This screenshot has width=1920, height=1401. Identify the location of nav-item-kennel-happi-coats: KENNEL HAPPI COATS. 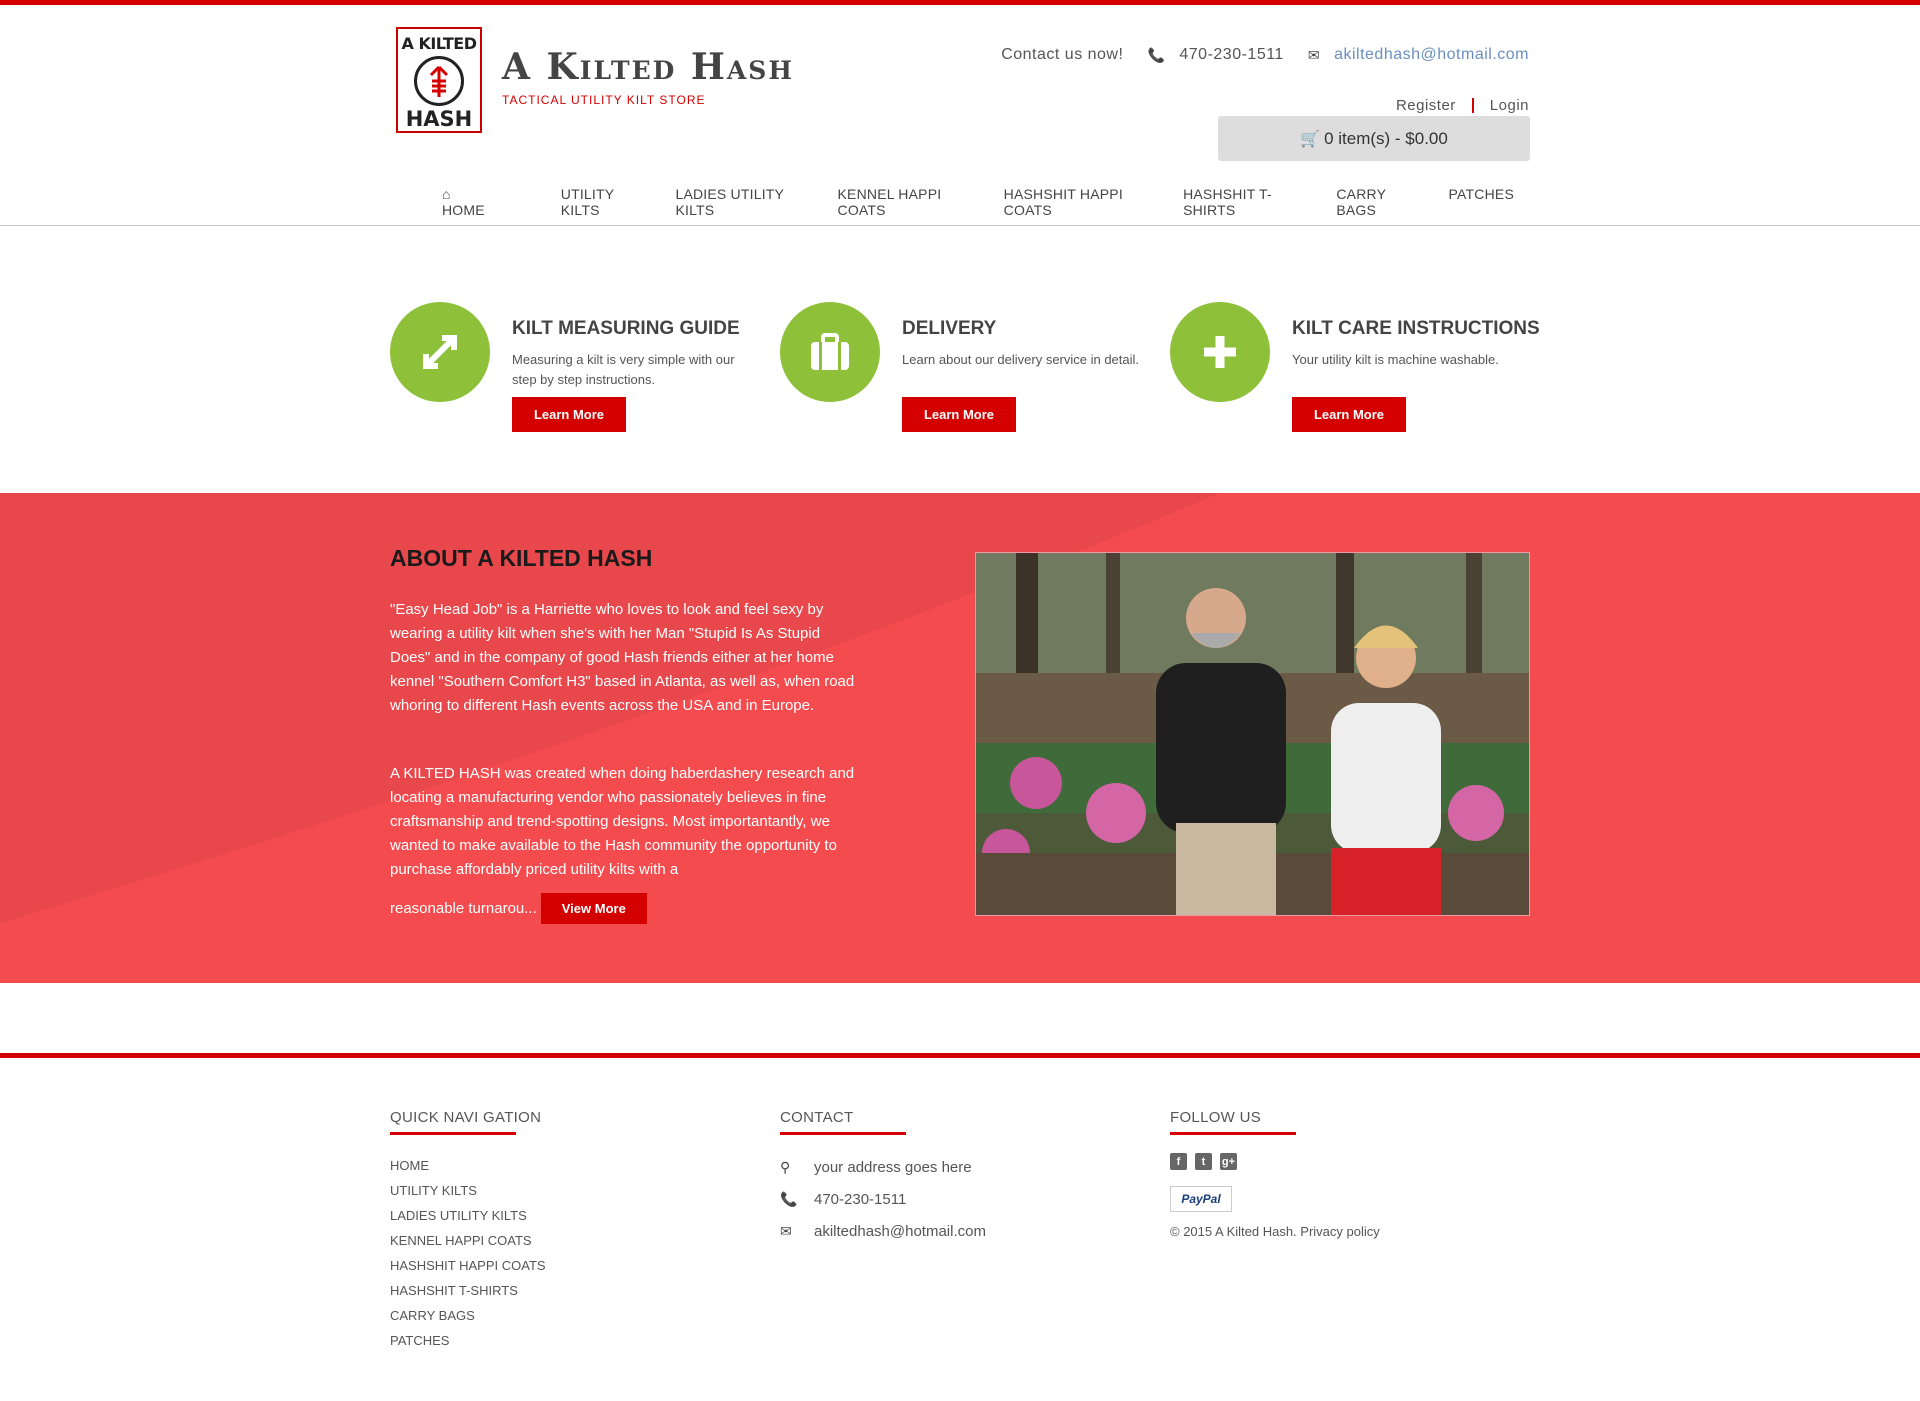
(905, 202).